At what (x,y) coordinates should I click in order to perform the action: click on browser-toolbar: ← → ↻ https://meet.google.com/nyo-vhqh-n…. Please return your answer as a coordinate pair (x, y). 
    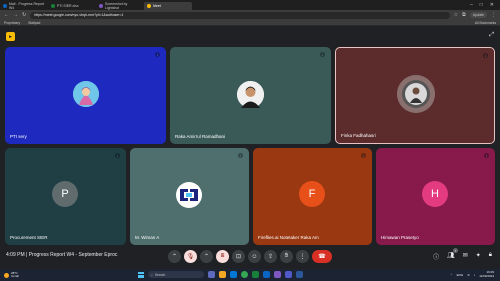
    Looking at the image, I should click on (250, 15).